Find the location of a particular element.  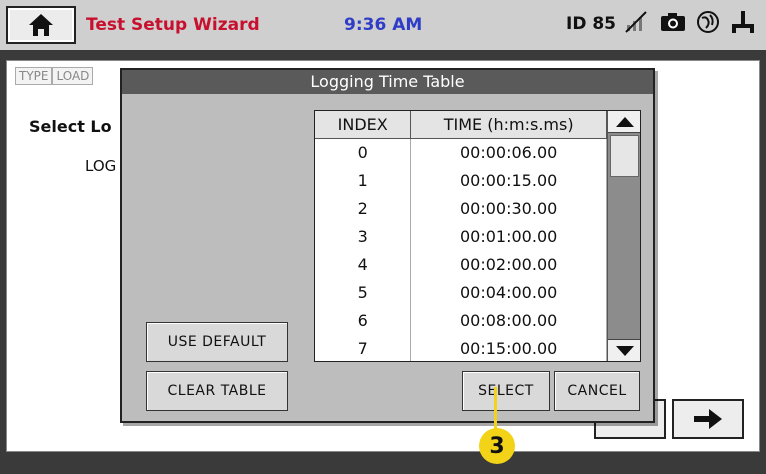

table-row: 4 00:02:00.00 is located at coordinates (461, 264).